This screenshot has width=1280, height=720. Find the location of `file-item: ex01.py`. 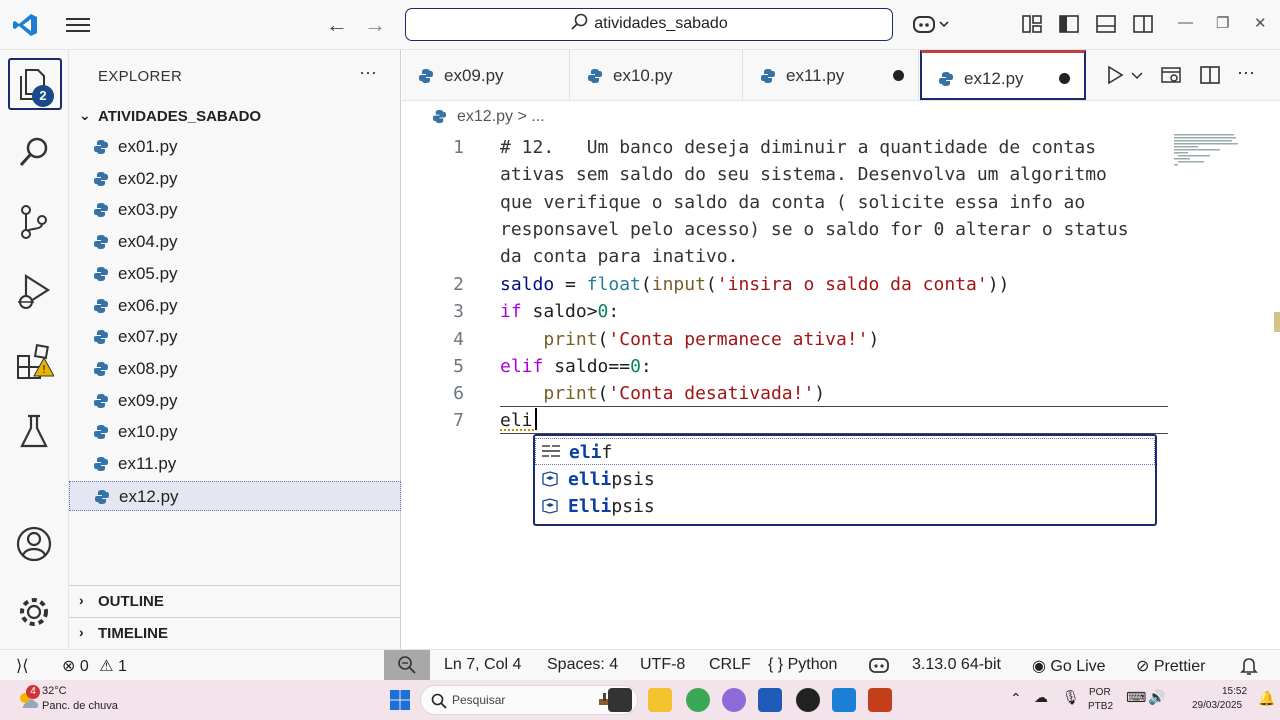

file-item: ex01.py is located at coordinates (235, 147).